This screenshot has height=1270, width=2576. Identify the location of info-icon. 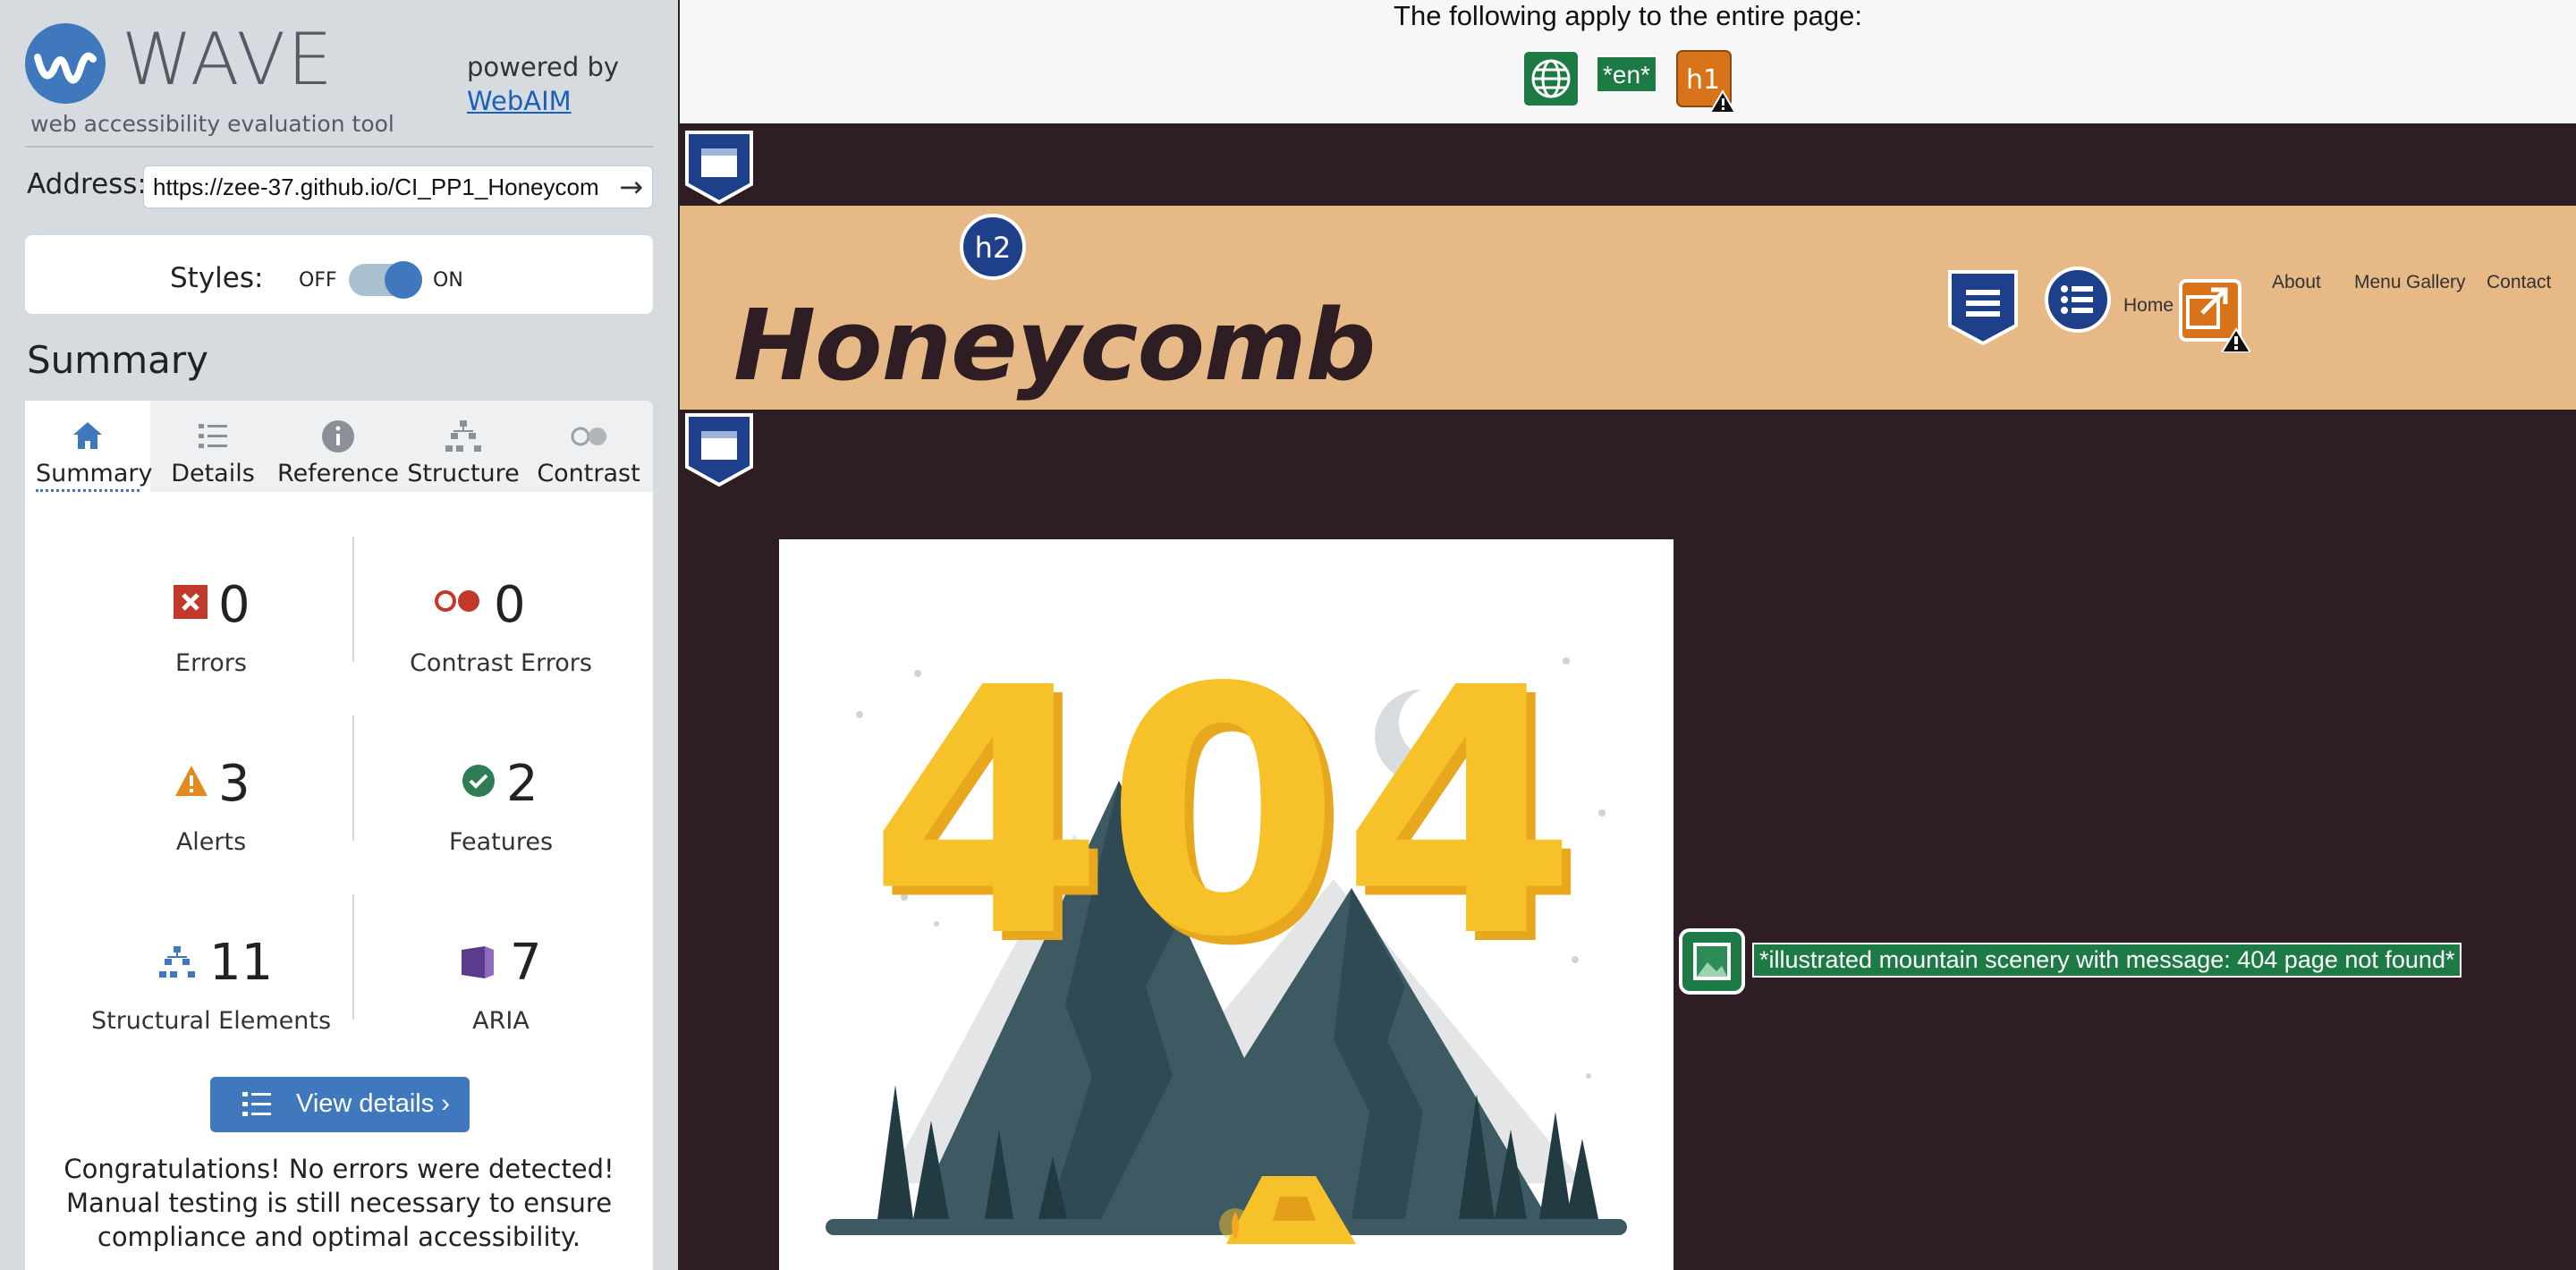
(338, 436).